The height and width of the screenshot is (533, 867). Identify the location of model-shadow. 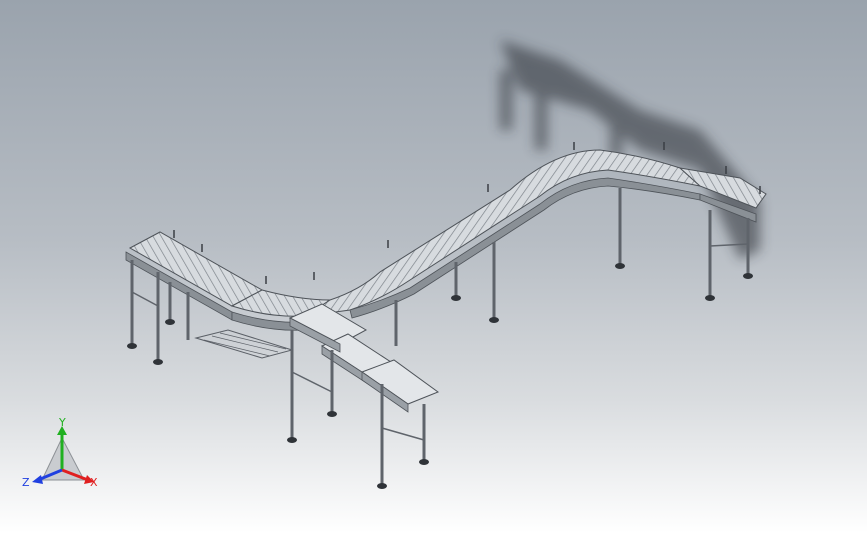
(630, 150).